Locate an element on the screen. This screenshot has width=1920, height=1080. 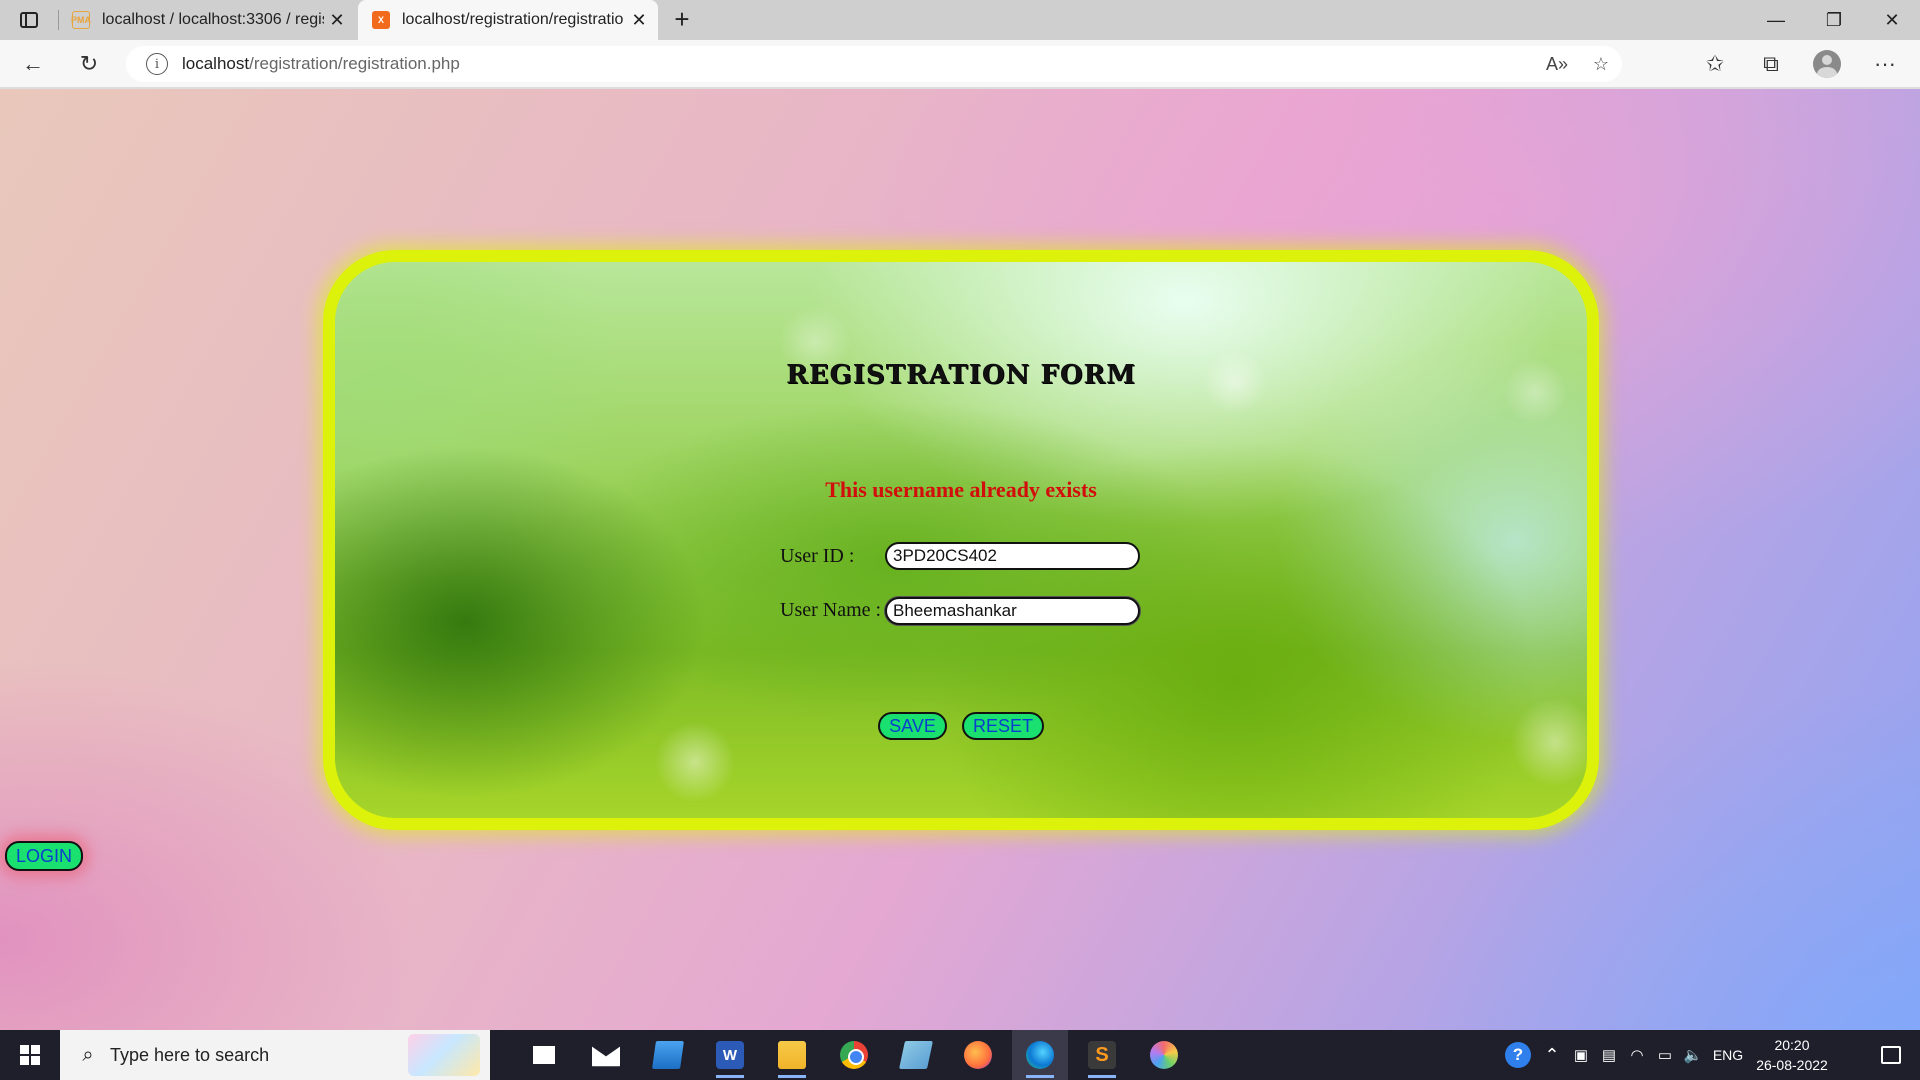
taskbar-app-remote is located at coordinates (916, 1055).